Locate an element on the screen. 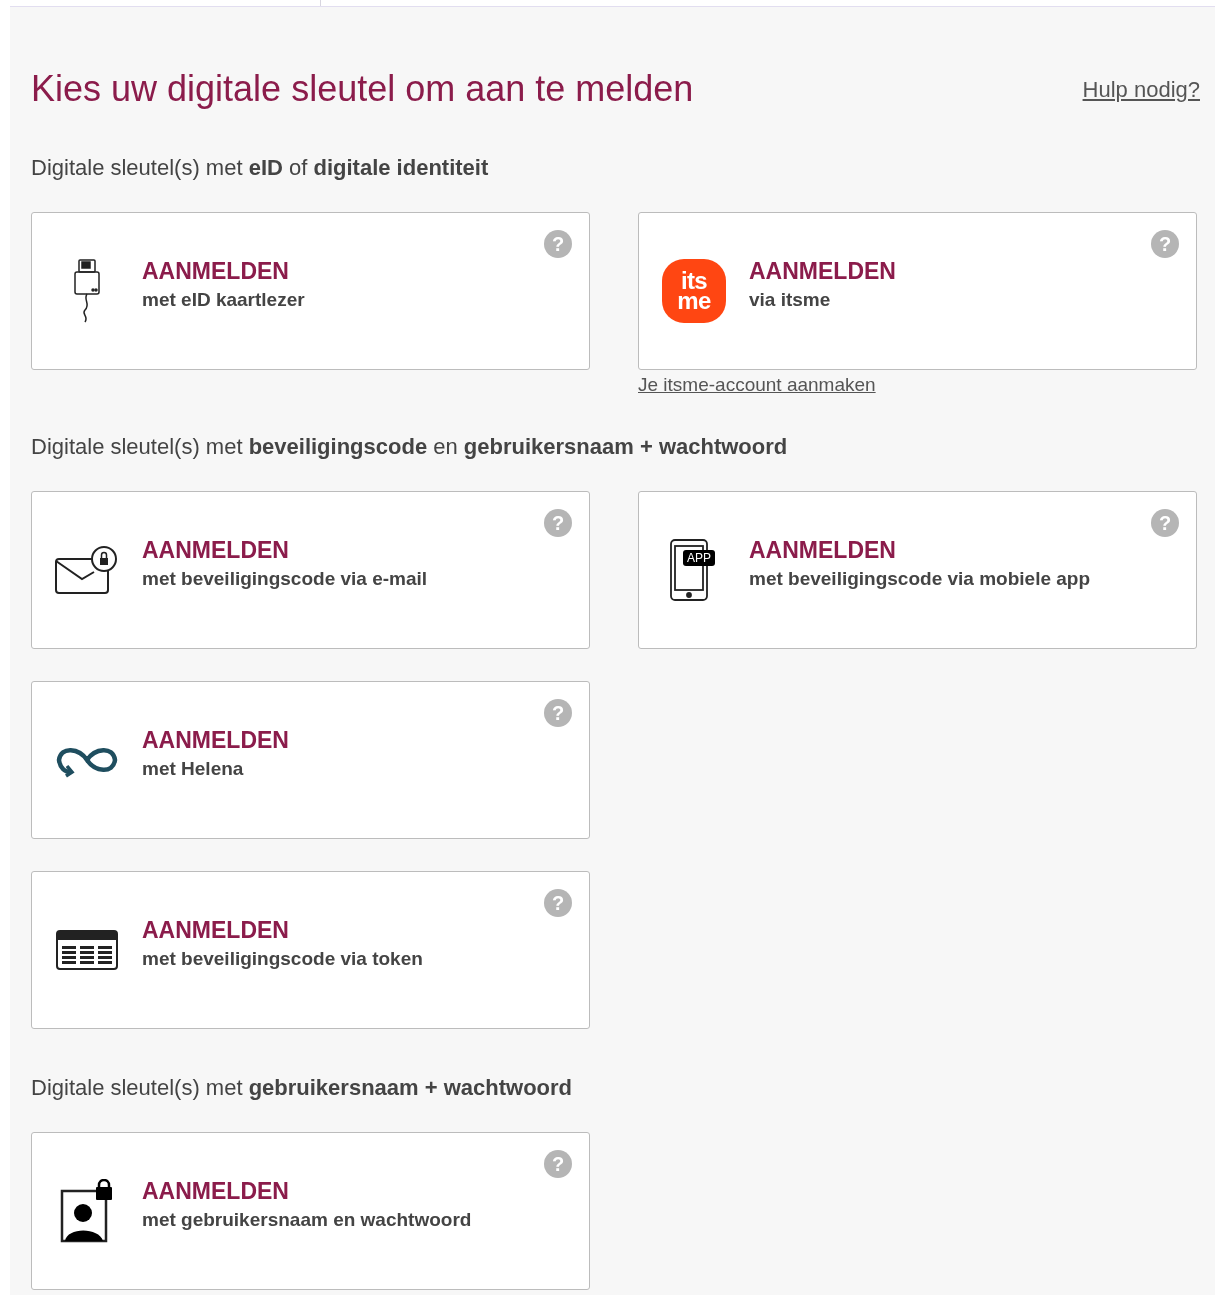  locked-envelope-icon is located at coordinates (87, 570).